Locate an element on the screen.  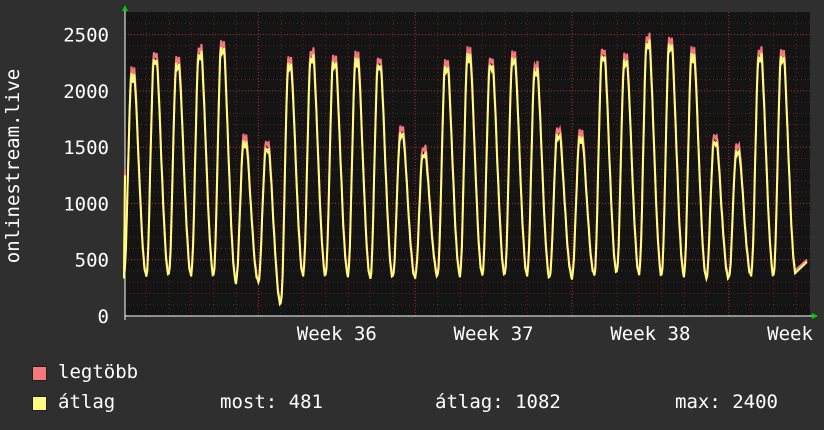
stat-average: átlag: 1082 is located at coordinates (498, 402).